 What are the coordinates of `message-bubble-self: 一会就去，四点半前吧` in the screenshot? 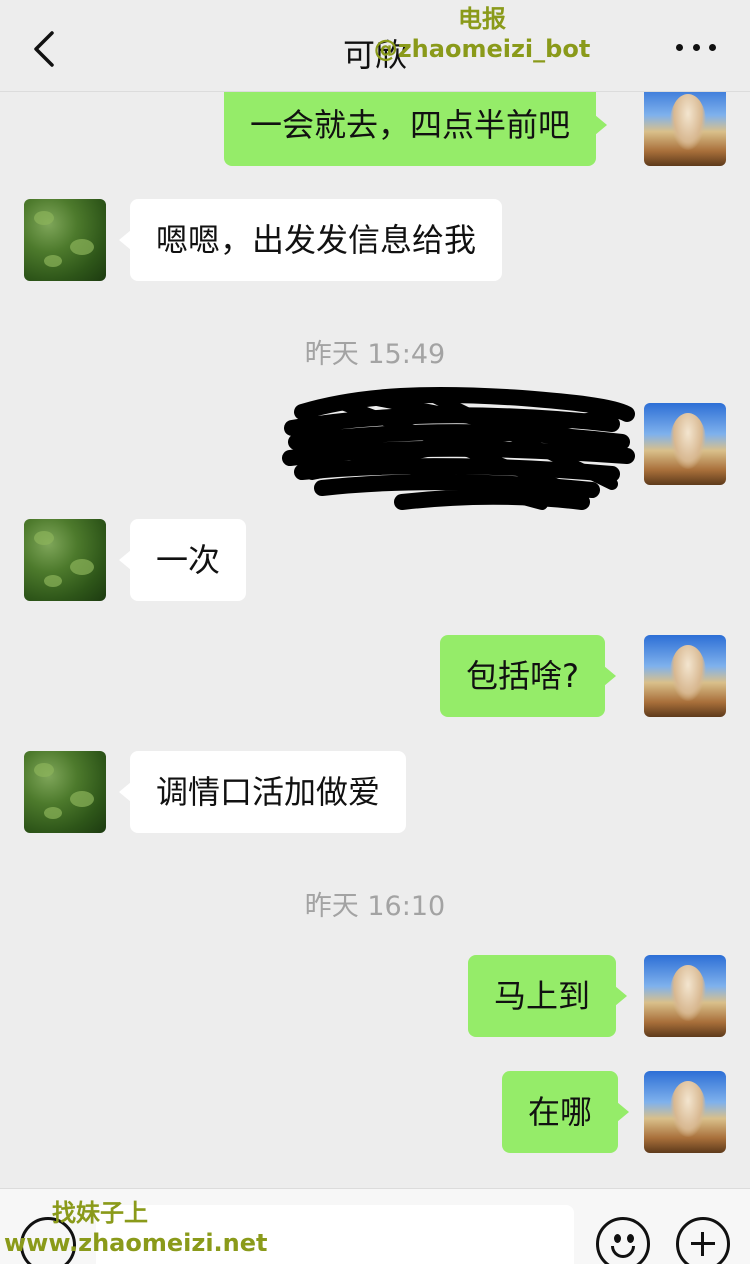 It's located at (416, 125).